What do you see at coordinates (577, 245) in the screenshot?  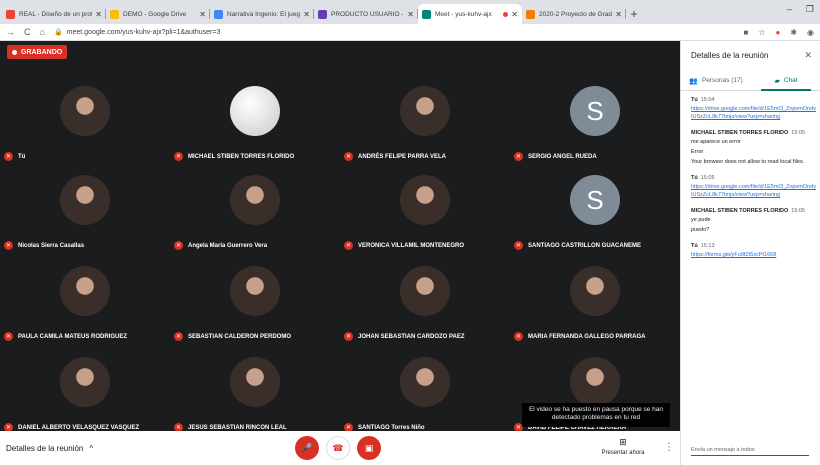 I see `participant-name-row: ✕ SANTIAGO CASTRILLON GUACANEME` at bounding box center [577, 245].